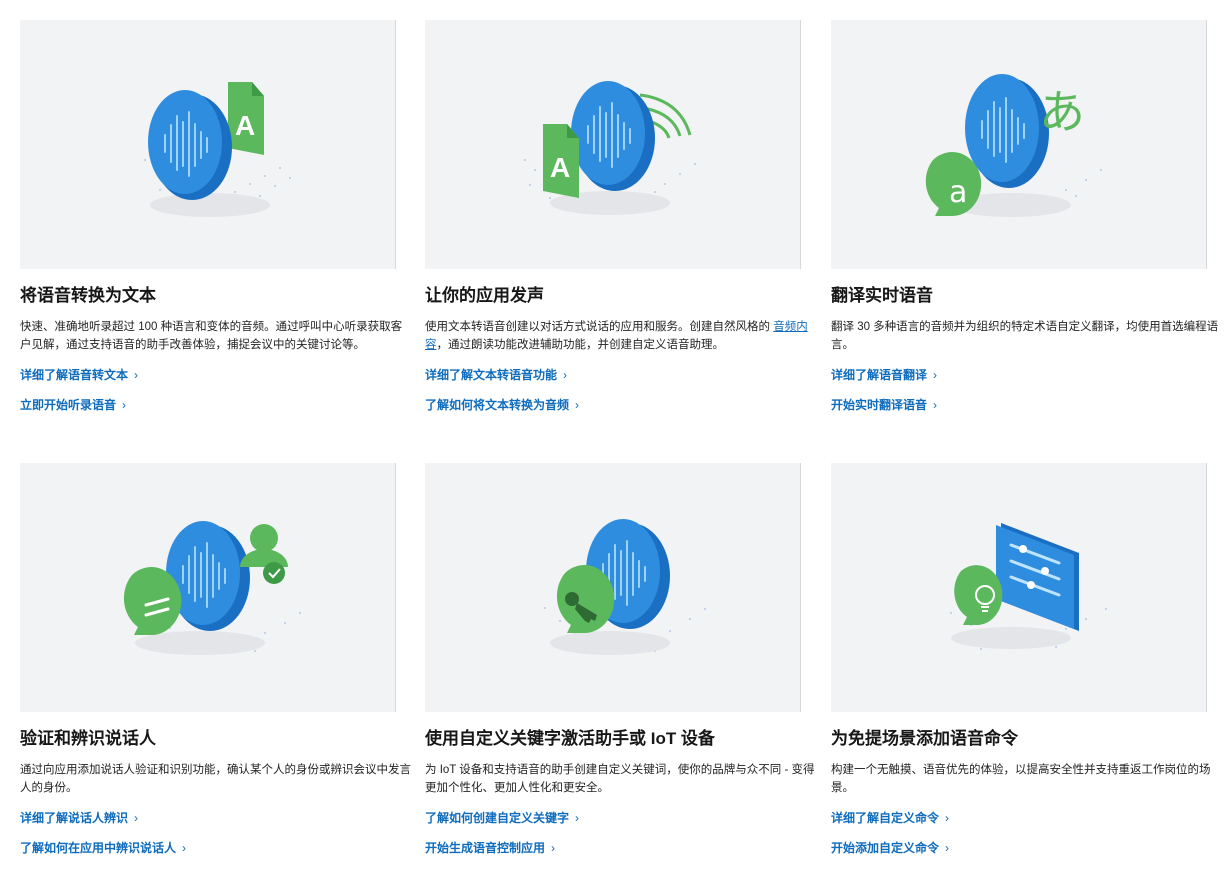  Describe the element at coordinates (613, 405) in the screenshot. I see `text-to-audio-link: 了解如何将文本转换为音频 ›` at that location.